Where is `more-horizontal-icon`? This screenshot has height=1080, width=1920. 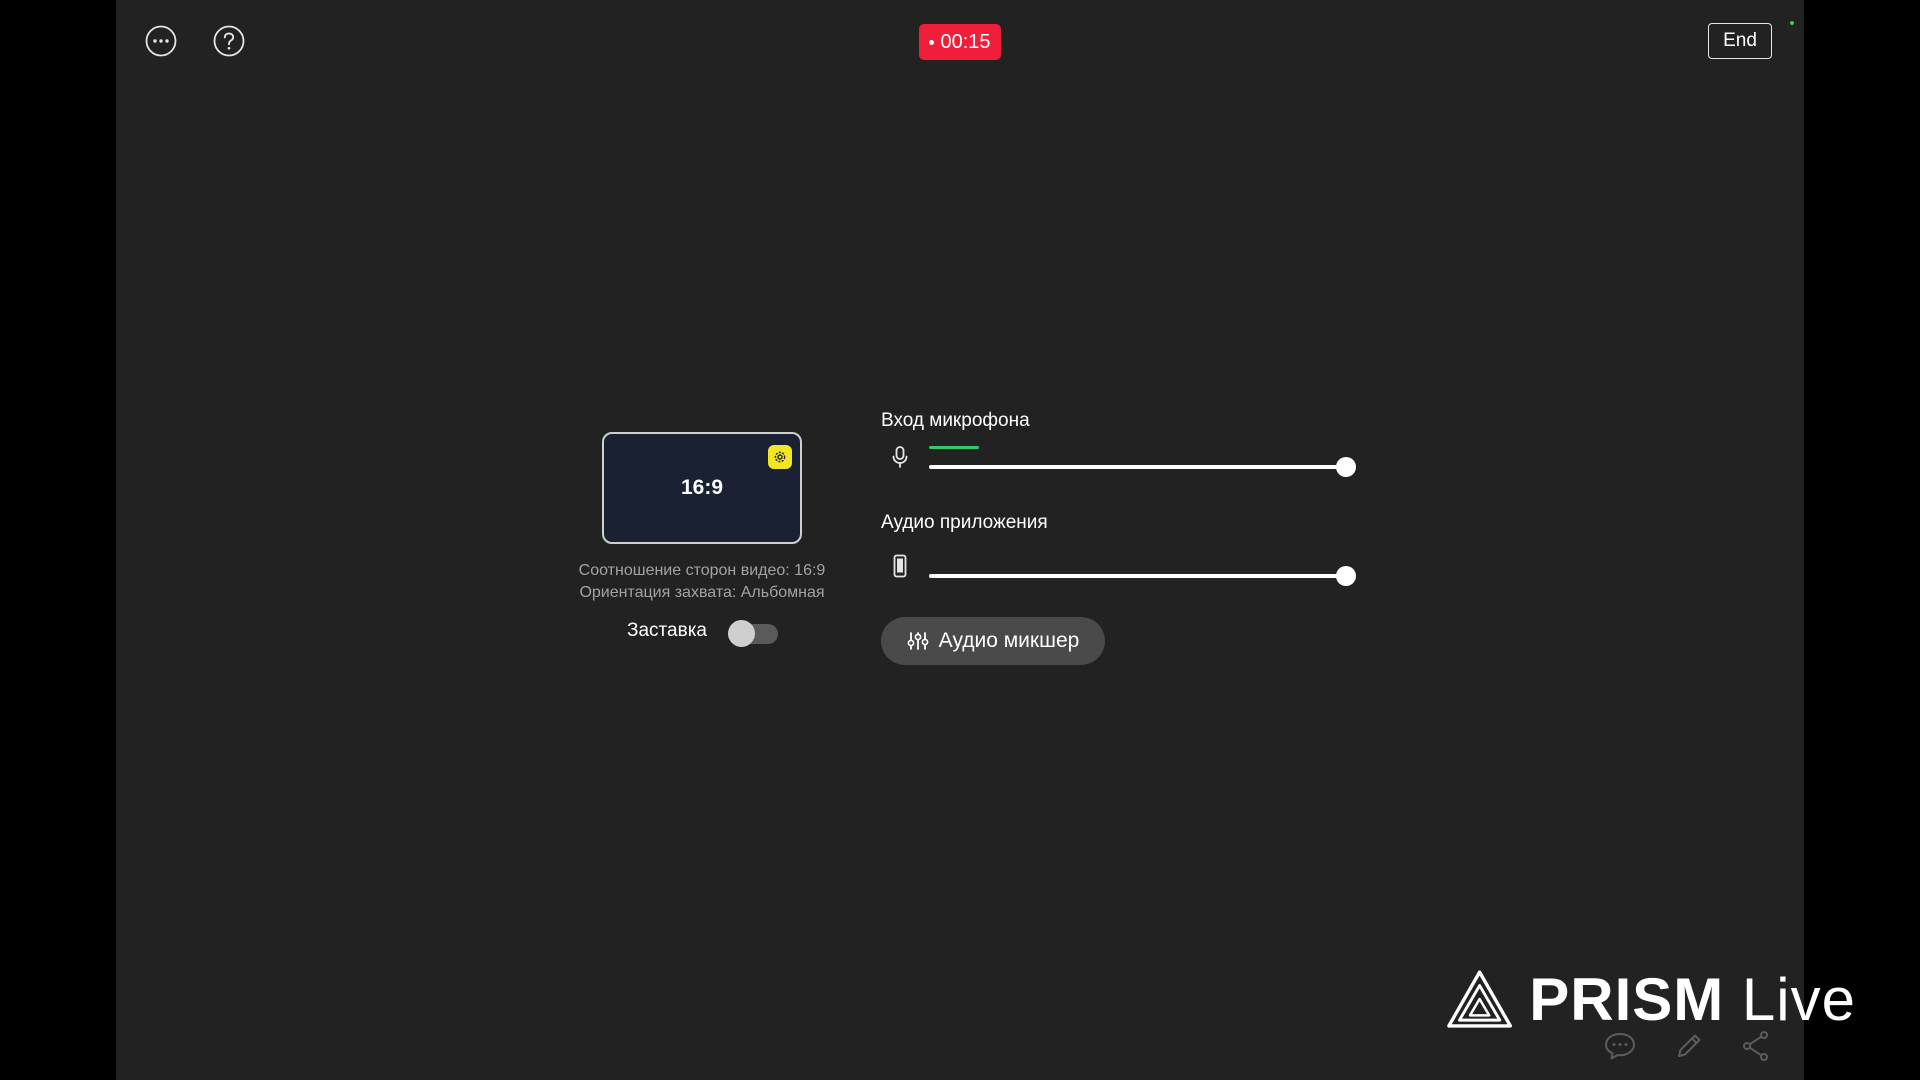 more-horizontal-icon is located at coordinates (161, 41).